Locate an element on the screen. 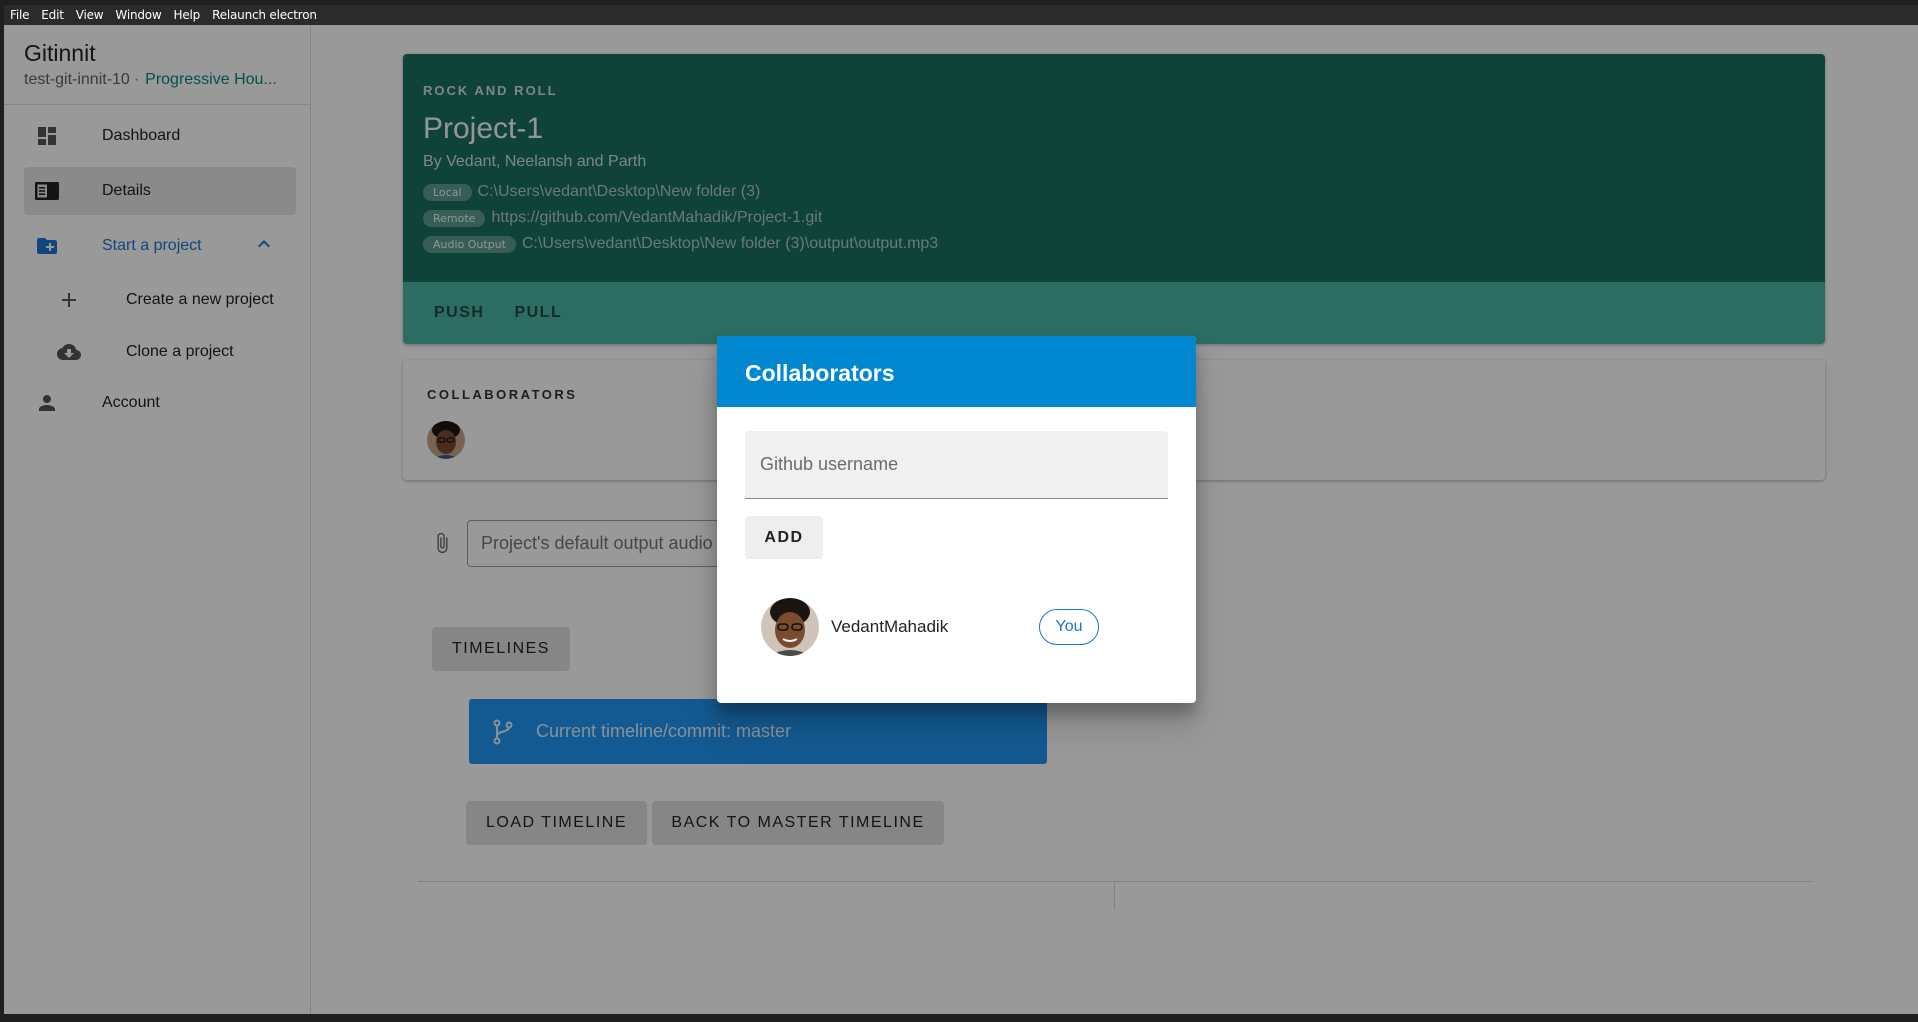 This screenshot has width=1918, height=1022. collaborators-dialog: Collaborators ADD VedantMahadik You is located at coordinates (956, 519).